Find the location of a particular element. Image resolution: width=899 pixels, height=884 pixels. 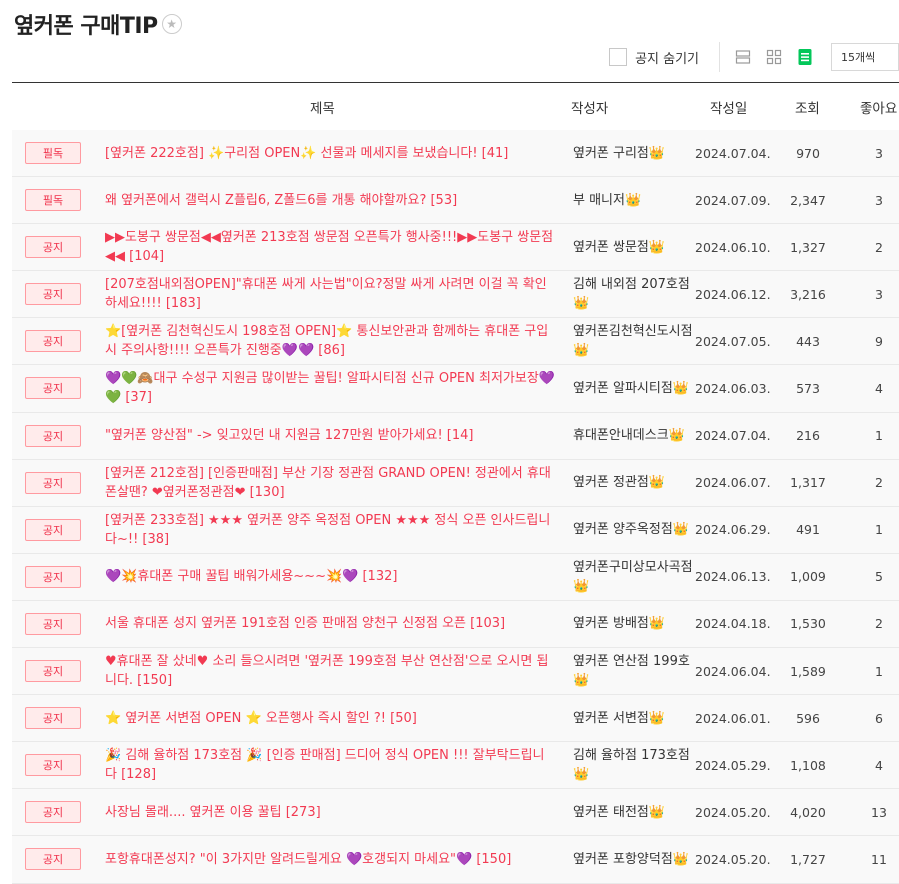

author-name: 옆커폰 양주옥정점👑 is located at coordinates (633, 530).